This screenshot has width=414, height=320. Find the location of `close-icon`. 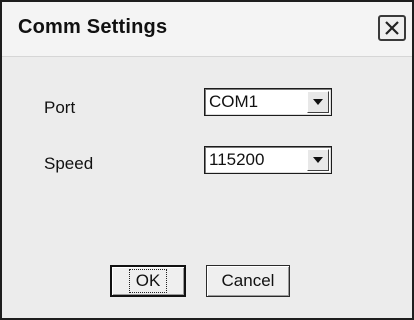

close-icon is located at coordinates (392, 28).